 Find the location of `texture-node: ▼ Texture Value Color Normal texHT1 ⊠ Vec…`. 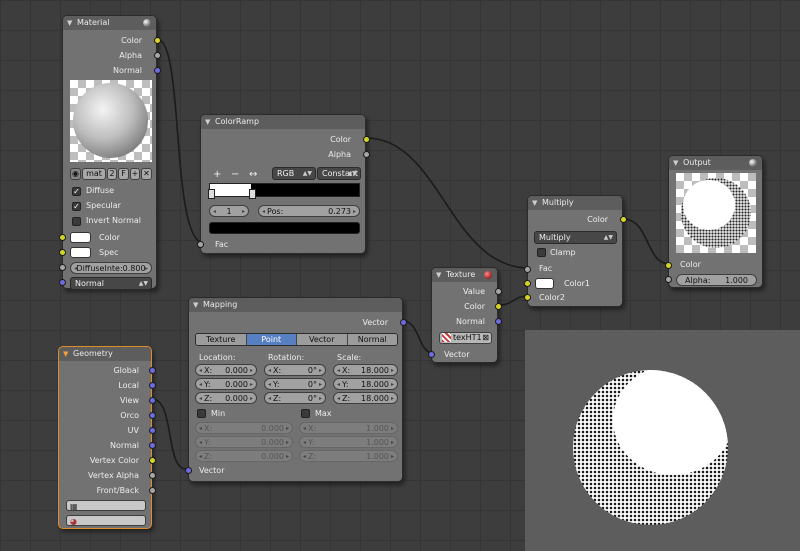

texture-node: ▼ Texture Value Color Normal texHT1 ⊠ Vec… is located at coordinates (465, 315).